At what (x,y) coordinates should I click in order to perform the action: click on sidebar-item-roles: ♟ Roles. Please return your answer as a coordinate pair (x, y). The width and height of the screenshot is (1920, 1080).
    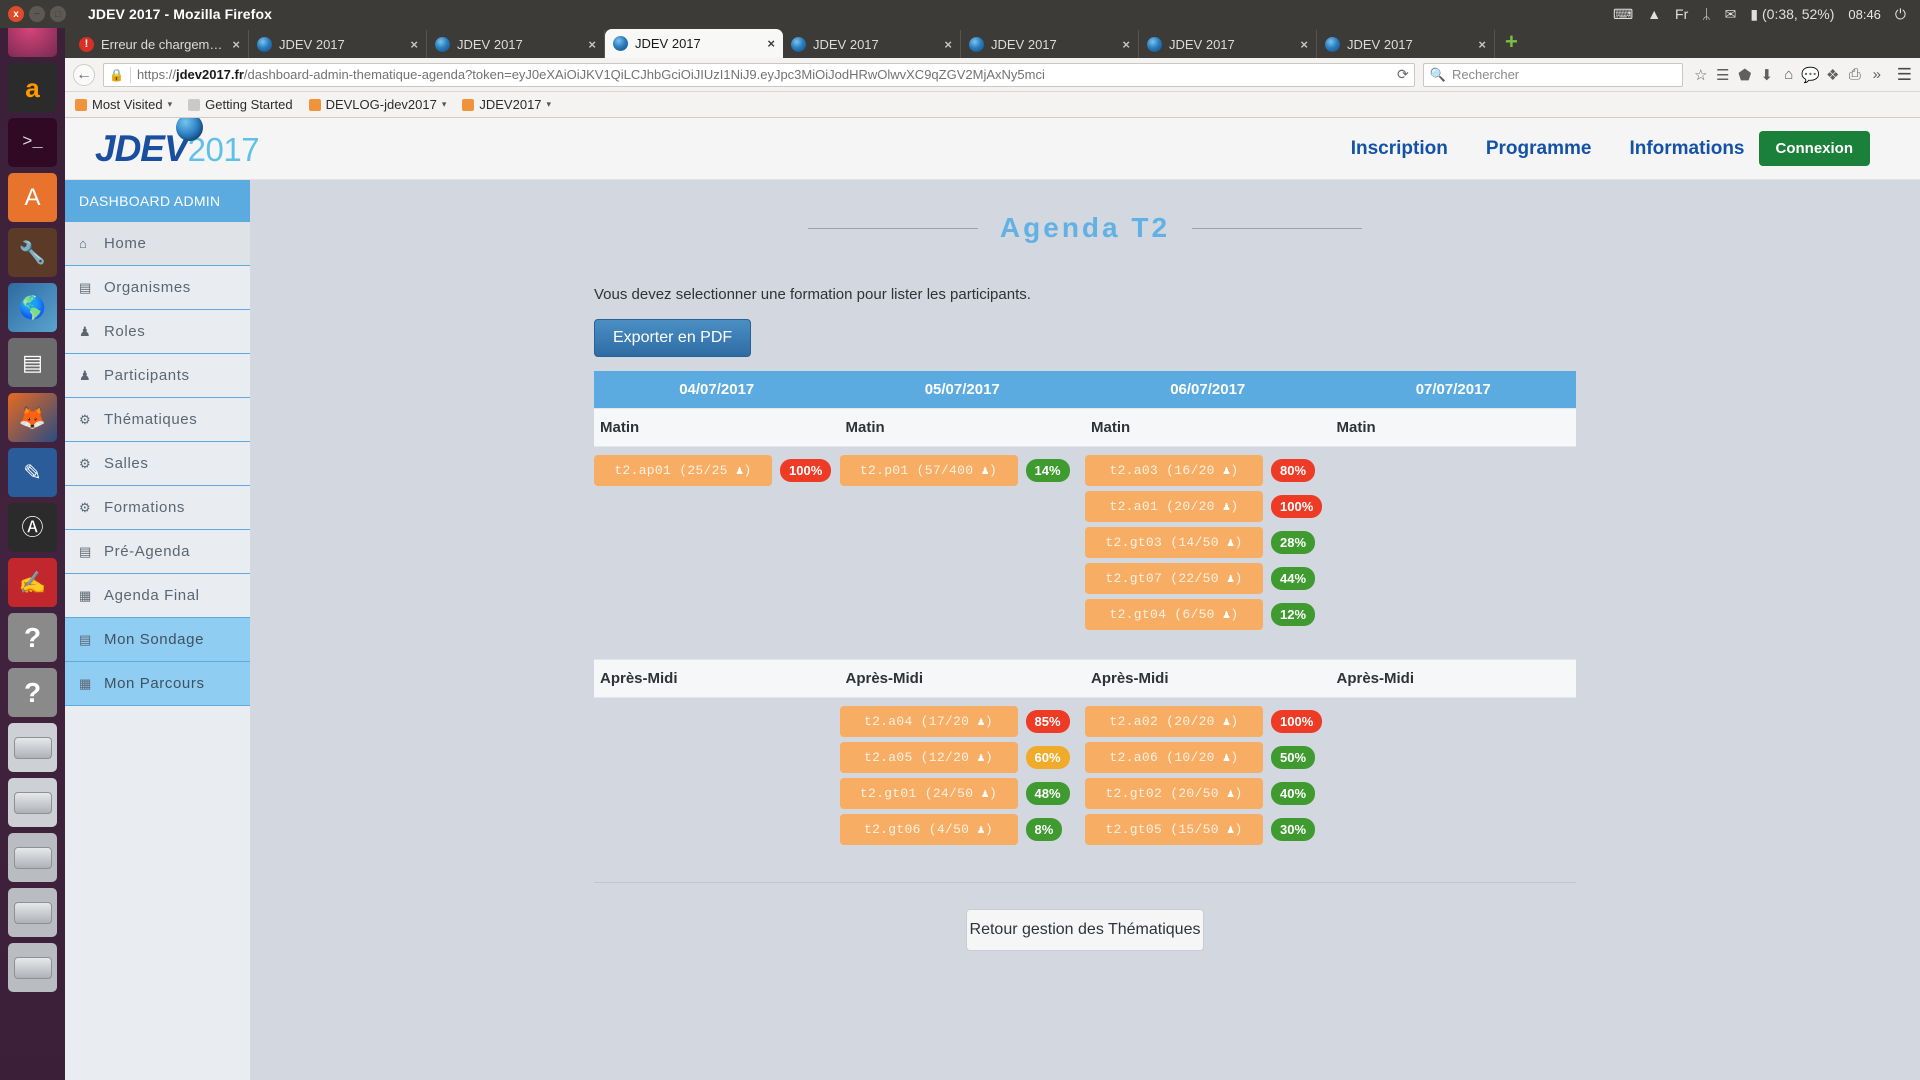
    Looking at the image, I should click on (157, 332).